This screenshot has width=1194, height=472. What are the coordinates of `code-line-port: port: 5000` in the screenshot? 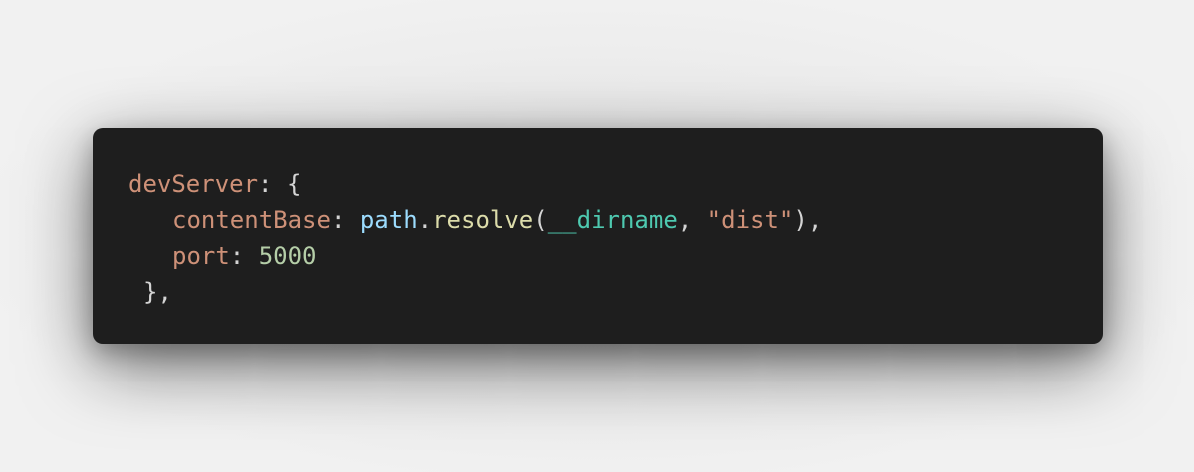 It's located at (615, 256).